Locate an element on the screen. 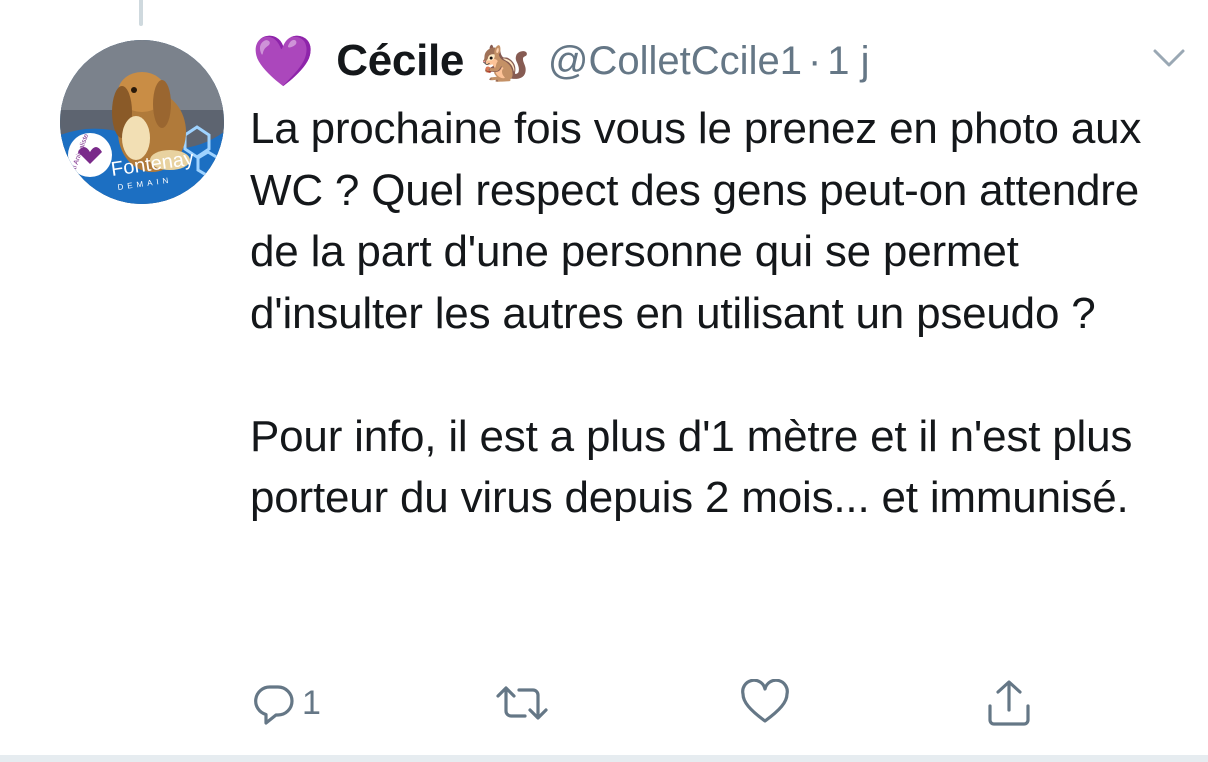  heart-icon is located at coordinates (765, 701).